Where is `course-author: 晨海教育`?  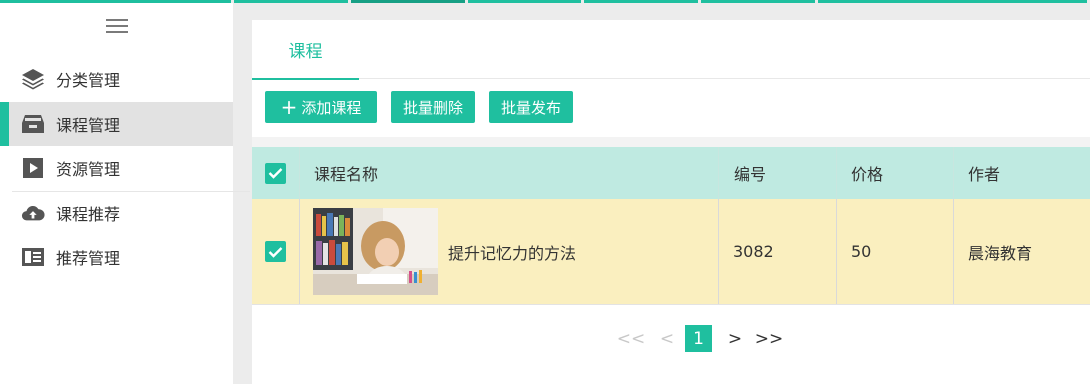 course-author: 晨海教育 is located at coordinates (1000, 253).